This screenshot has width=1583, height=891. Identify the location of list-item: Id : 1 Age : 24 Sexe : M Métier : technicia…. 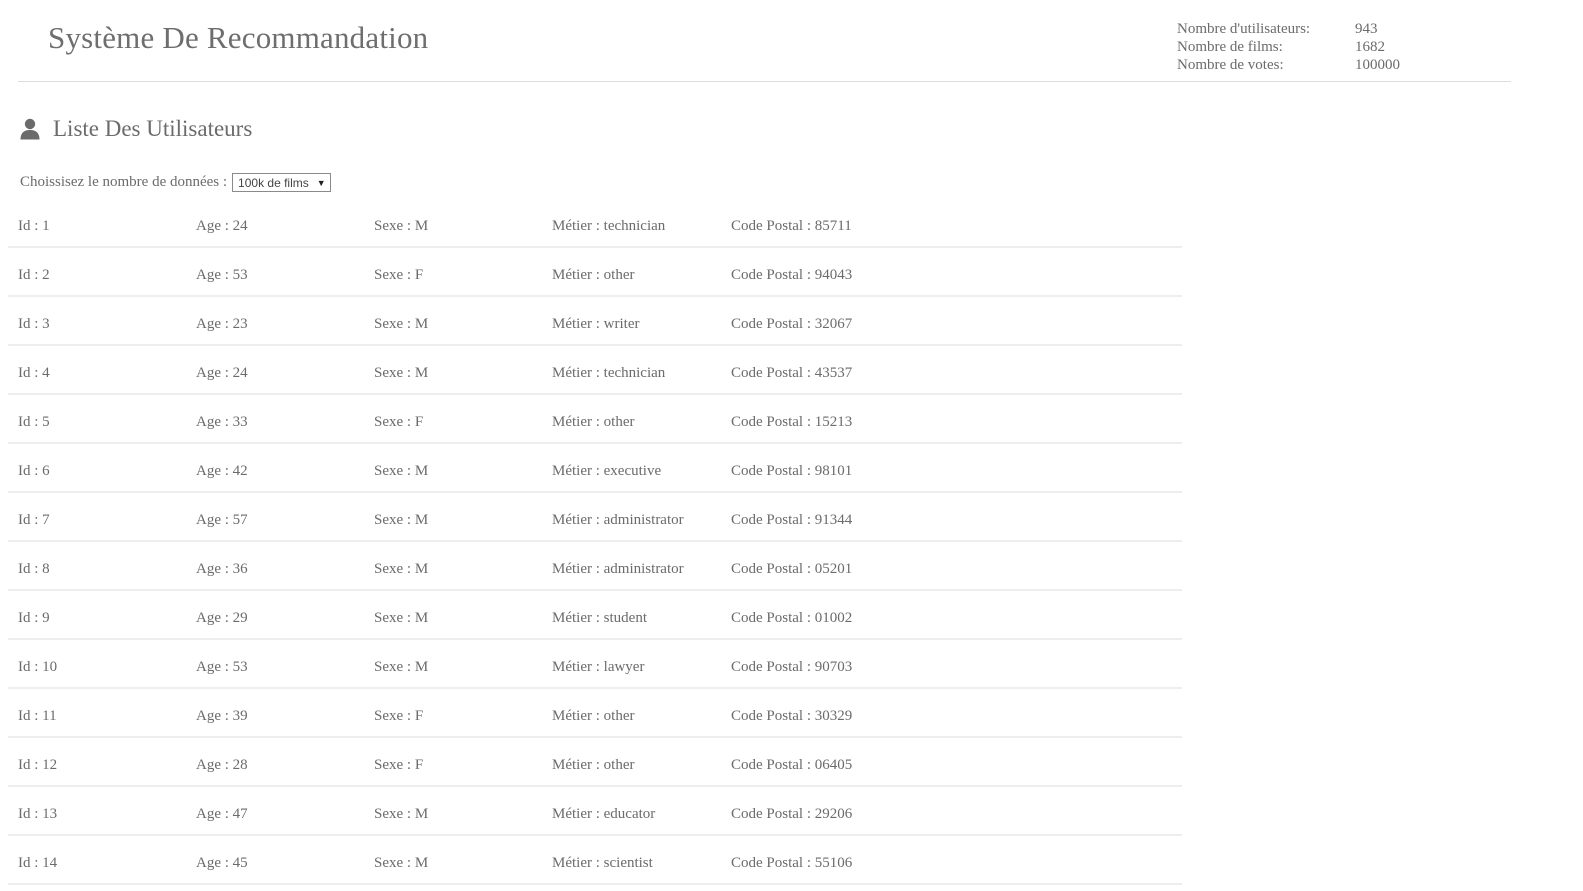
(595, 223).